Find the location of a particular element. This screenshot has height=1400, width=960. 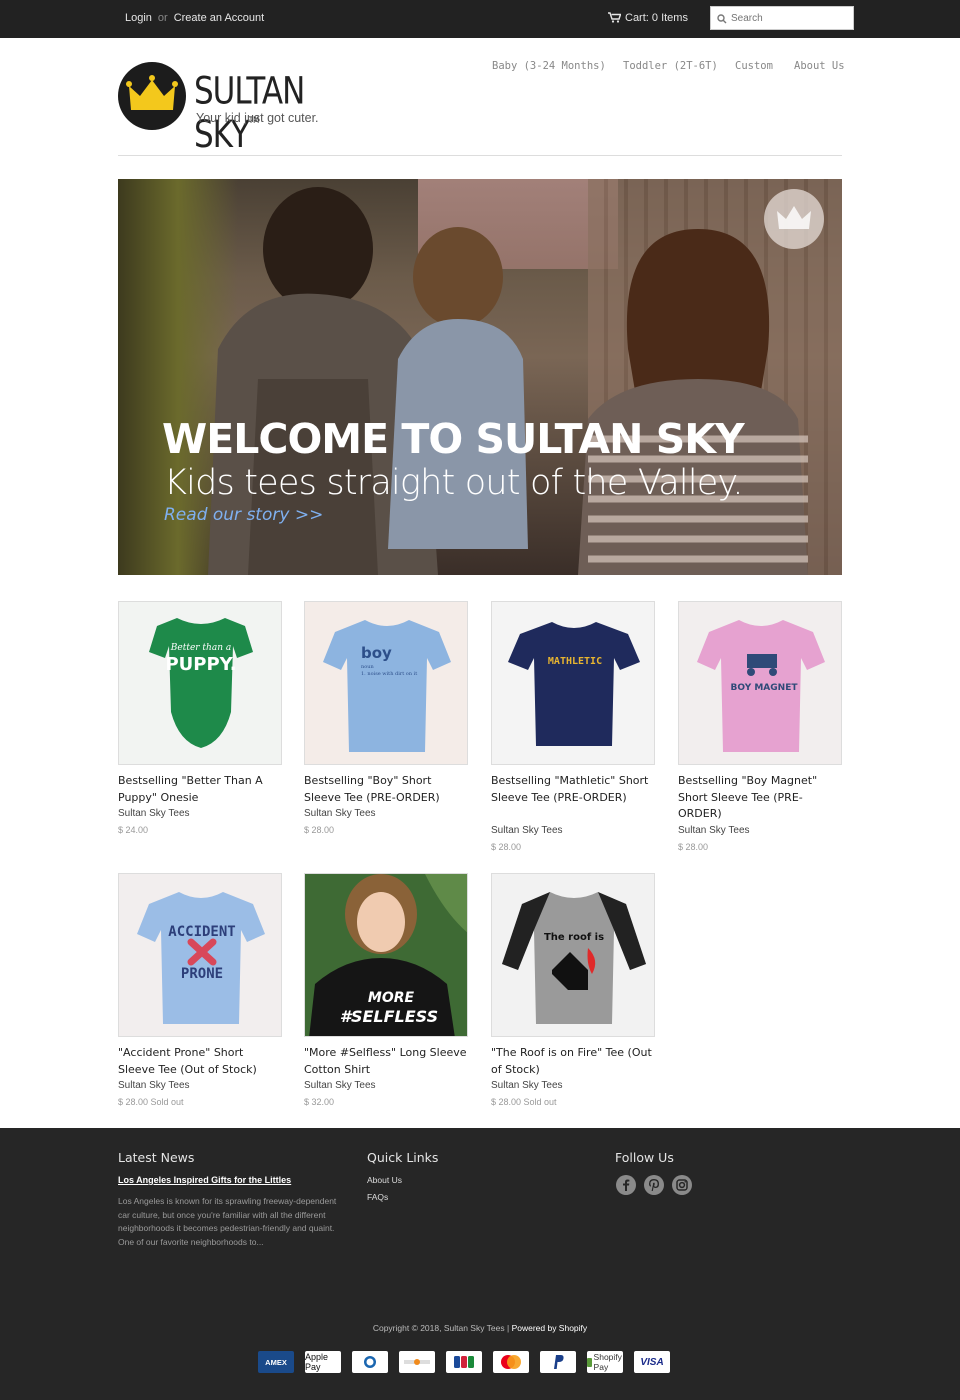

instagram-icon is located at coordinates (682, 1185).